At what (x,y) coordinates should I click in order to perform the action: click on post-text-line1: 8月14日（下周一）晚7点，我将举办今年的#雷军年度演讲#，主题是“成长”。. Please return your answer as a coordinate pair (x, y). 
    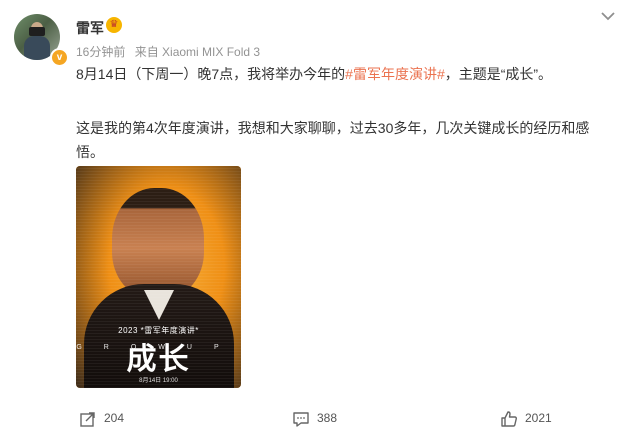
    Looking at the image, I should click on (336, 74).